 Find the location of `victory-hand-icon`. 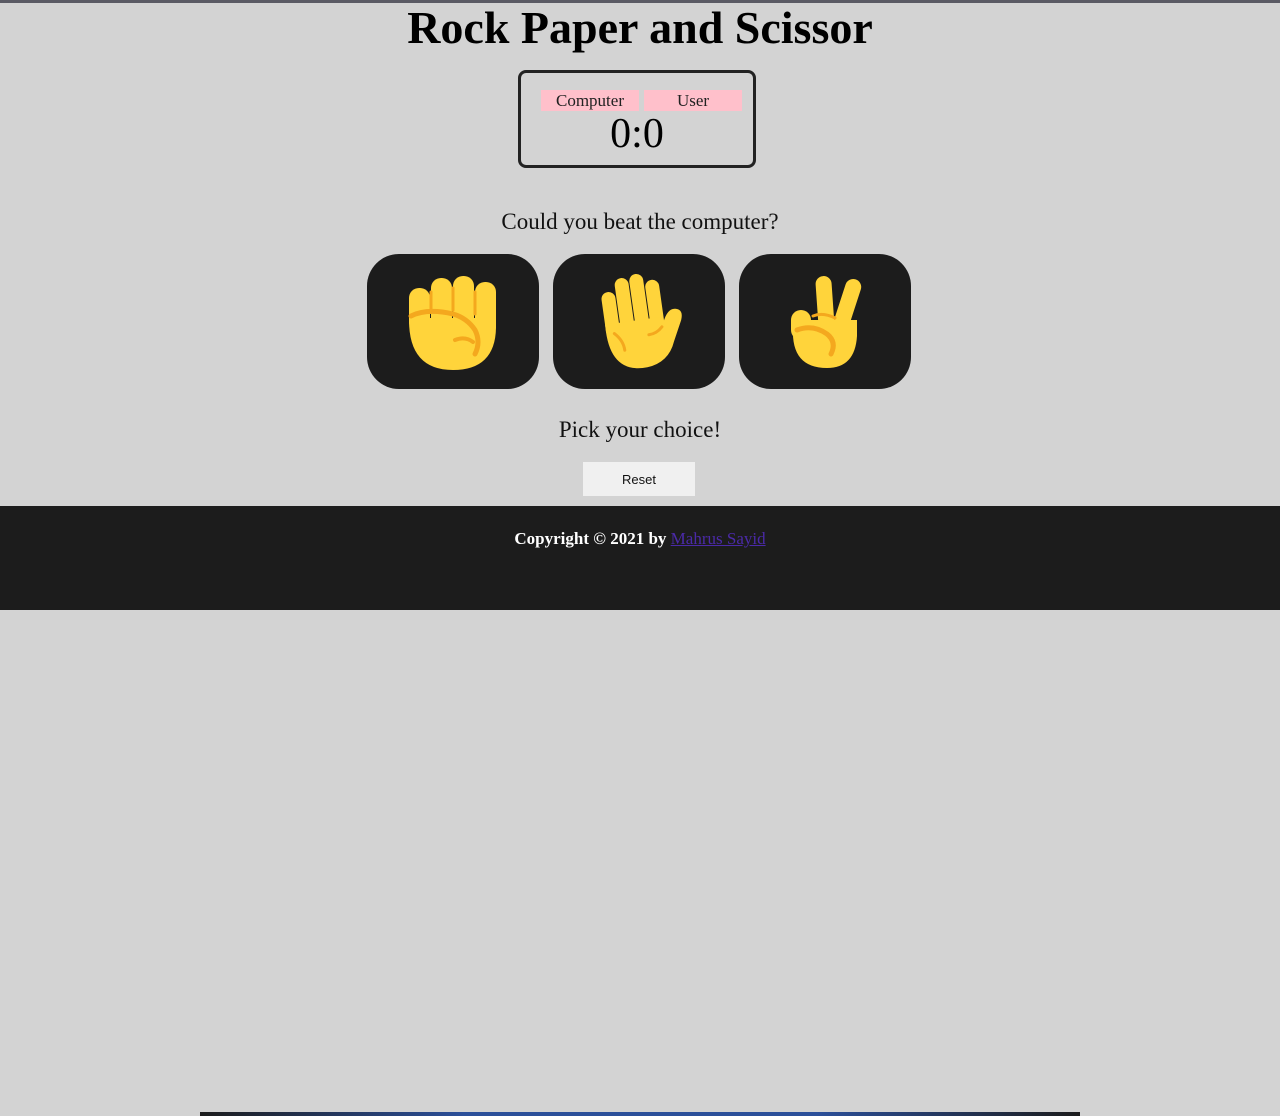

victory-hand-icon is located at coordinates (826, 321).